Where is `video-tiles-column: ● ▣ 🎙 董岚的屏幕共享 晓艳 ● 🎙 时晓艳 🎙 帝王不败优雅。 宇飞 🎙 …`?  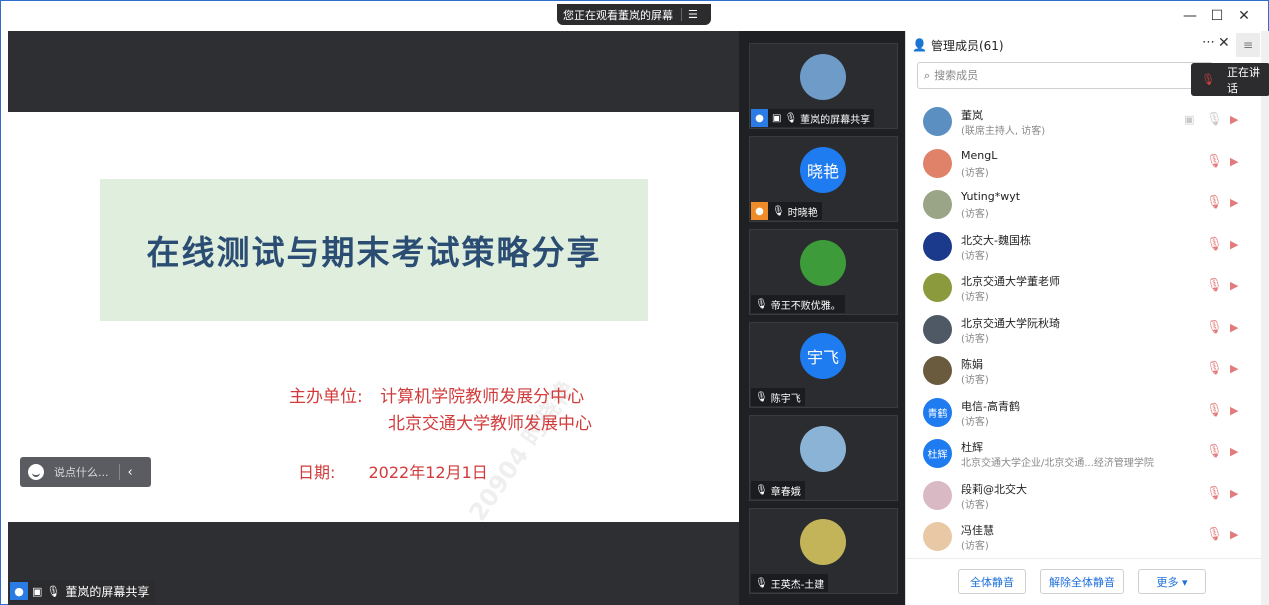 video-tiles-column: ● ▣ 🎙 董岚的屏幕共享 晓艳 ● 🎙 时晓艳 🎙 帝王不败优雅。 宇飞 🎙 … is located at coordinates (822, 318).